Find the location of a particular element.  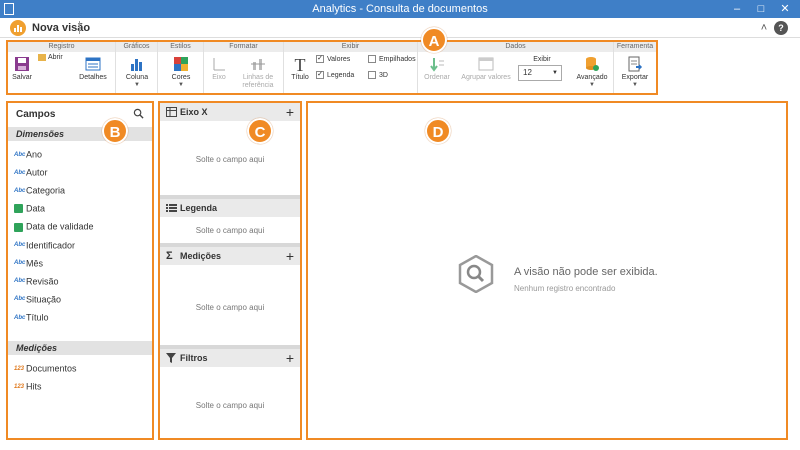

divider is located at coordinates (79, 27).